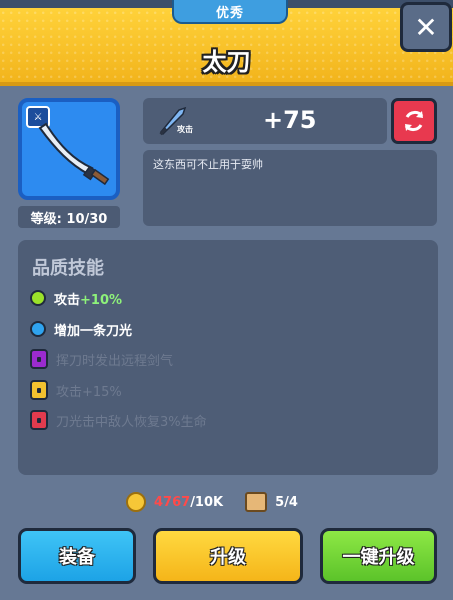  What do you see at coordinates (286, 502) in the screenshot?
I see `scroll-cost: 5/4` at bounding box center [286, 502].